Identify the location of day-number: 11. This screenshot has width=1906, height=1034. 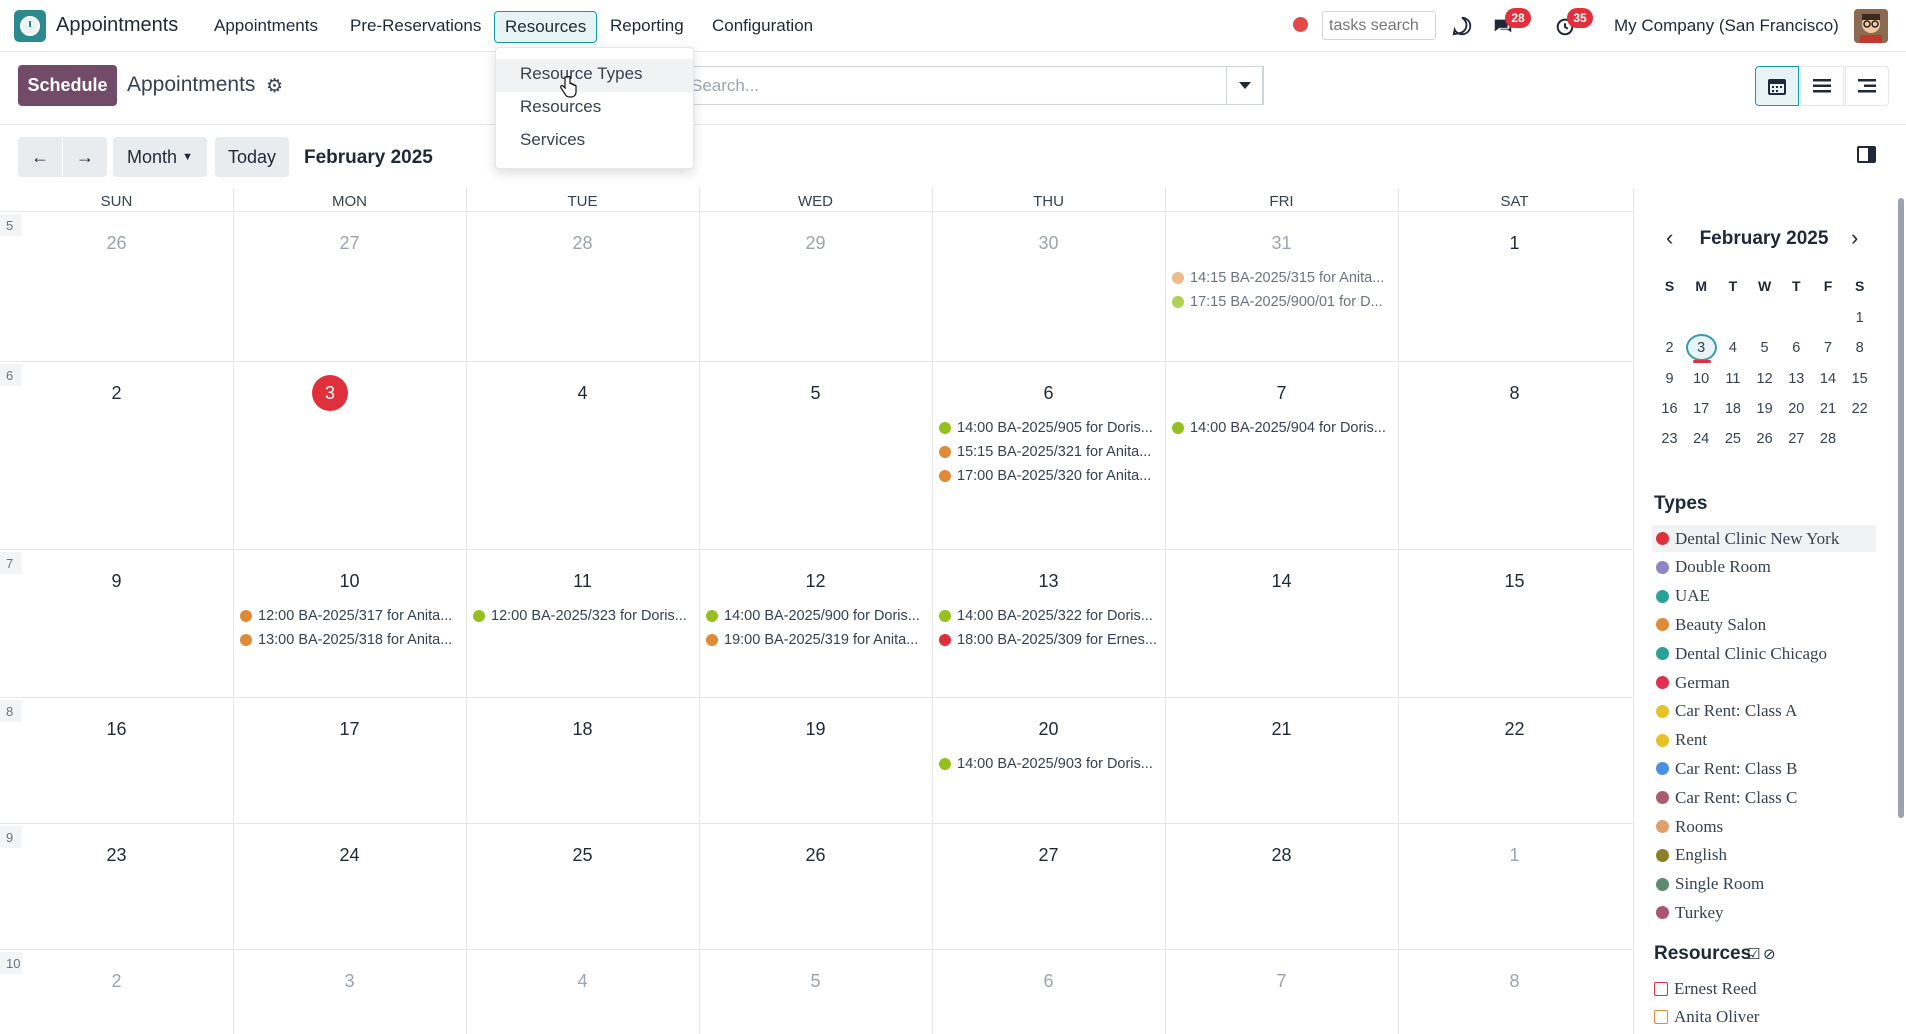
(582, 581).